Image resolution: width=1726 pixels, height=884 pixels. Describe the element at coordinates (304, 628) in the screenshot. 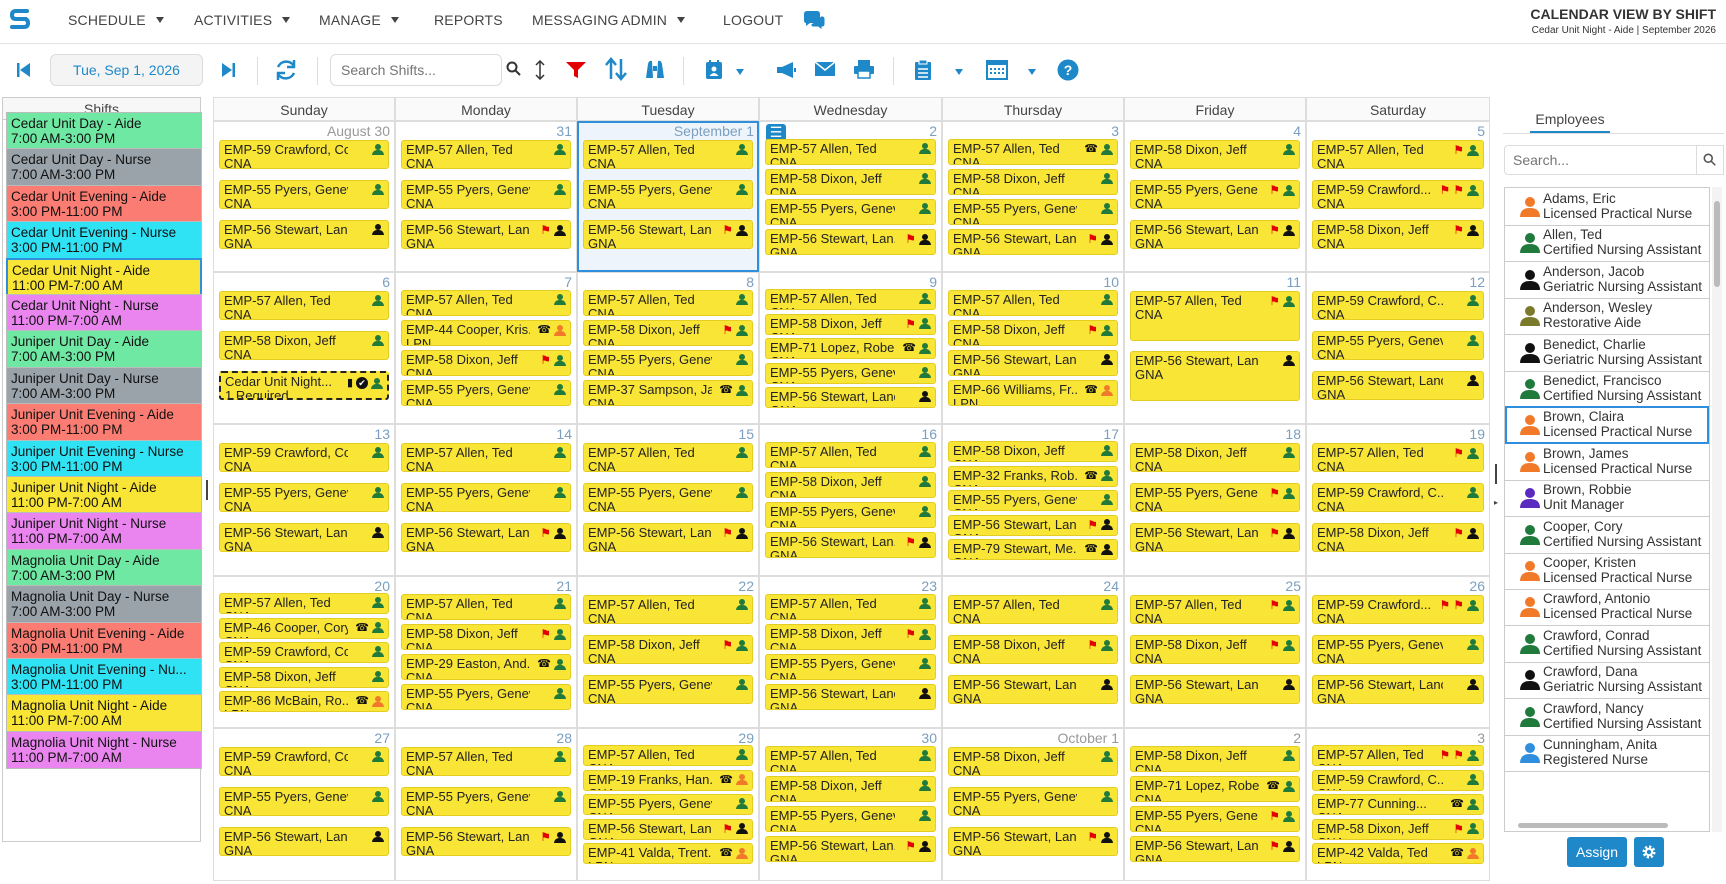

I see `shift-assignment: EMP-46 Cooper, CoryCNA ☎` at that location.